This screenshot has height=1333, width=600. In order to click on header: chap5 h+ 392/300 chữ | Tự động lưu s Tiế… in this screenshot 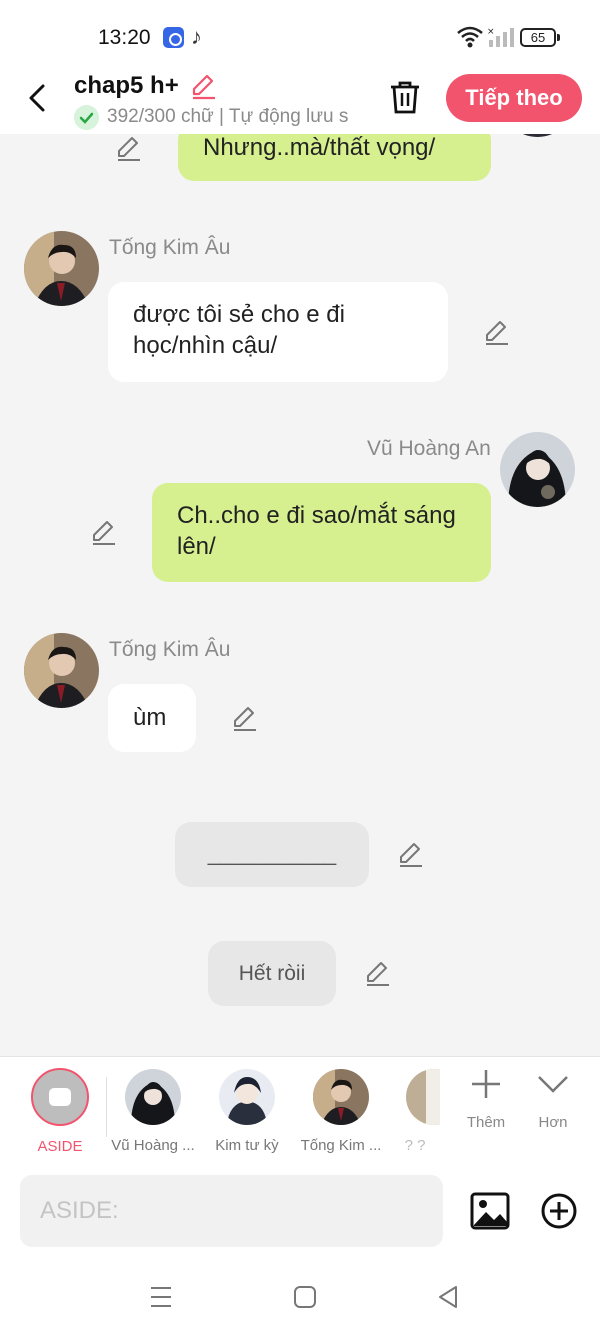, I will do `click(300, 102)`.